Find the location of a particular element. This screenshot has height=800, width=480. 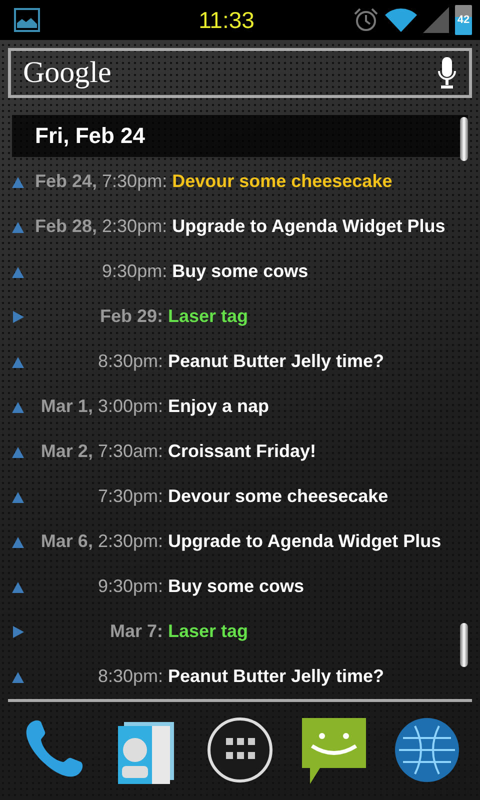

google-logo: Google is located at coordinates (67, 73).